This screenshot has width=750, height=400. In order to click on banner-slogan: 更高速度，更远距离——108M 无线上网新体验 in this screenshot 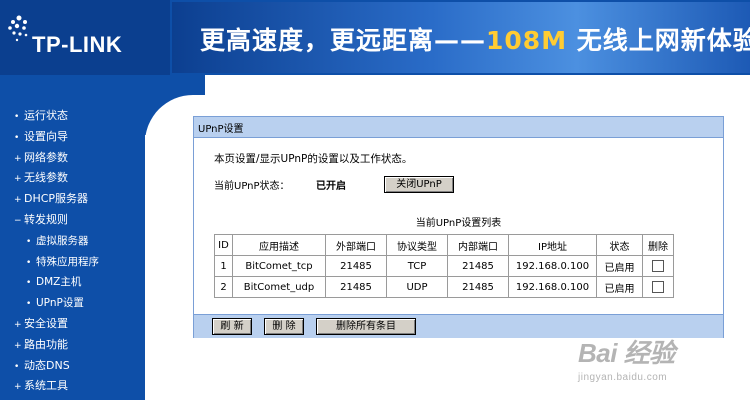, I will do `click(475, 40)`.